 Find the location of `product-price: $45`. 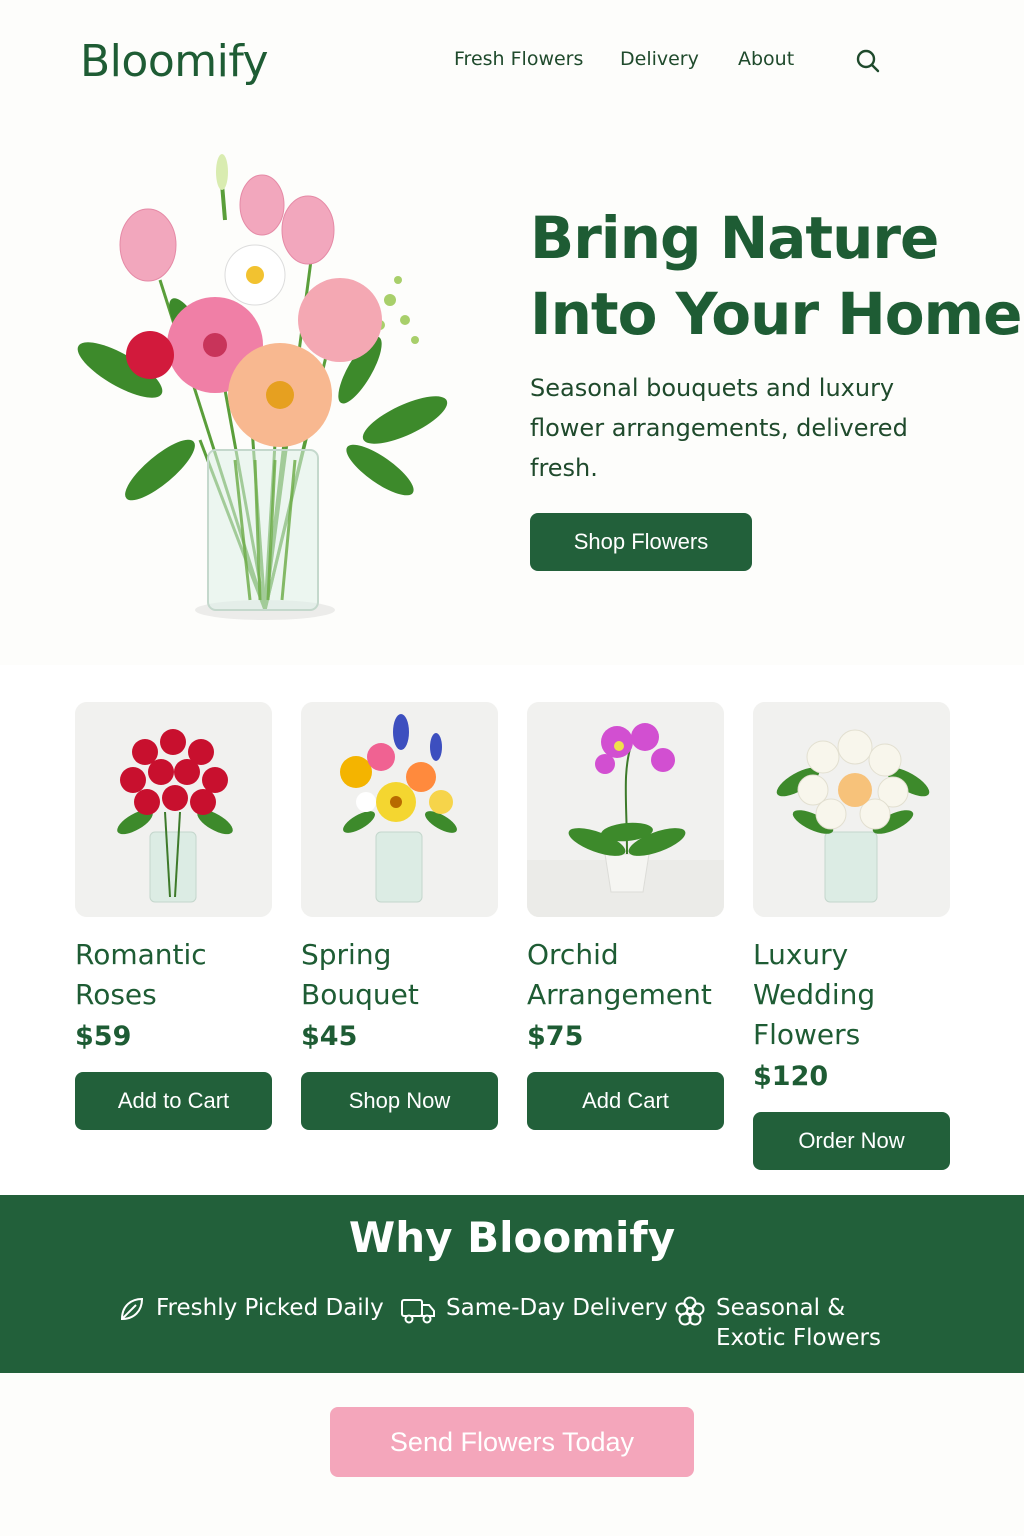

product-price: $45 is located at coordinates (329, 1036).